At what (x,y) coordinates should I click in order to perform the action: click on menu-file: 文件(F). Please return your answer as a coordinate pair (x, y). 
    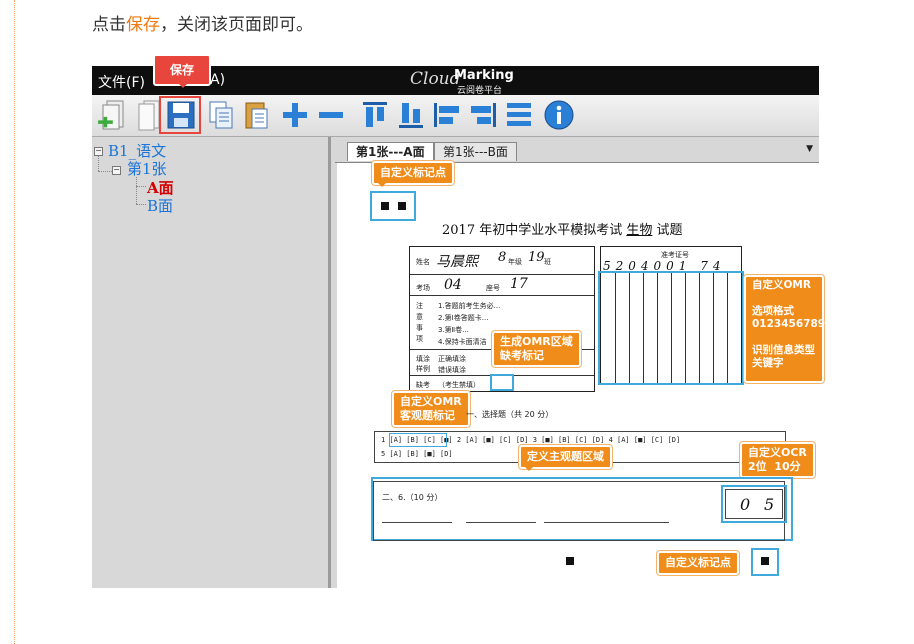
    Looking at the image, I should click on (121, 82).